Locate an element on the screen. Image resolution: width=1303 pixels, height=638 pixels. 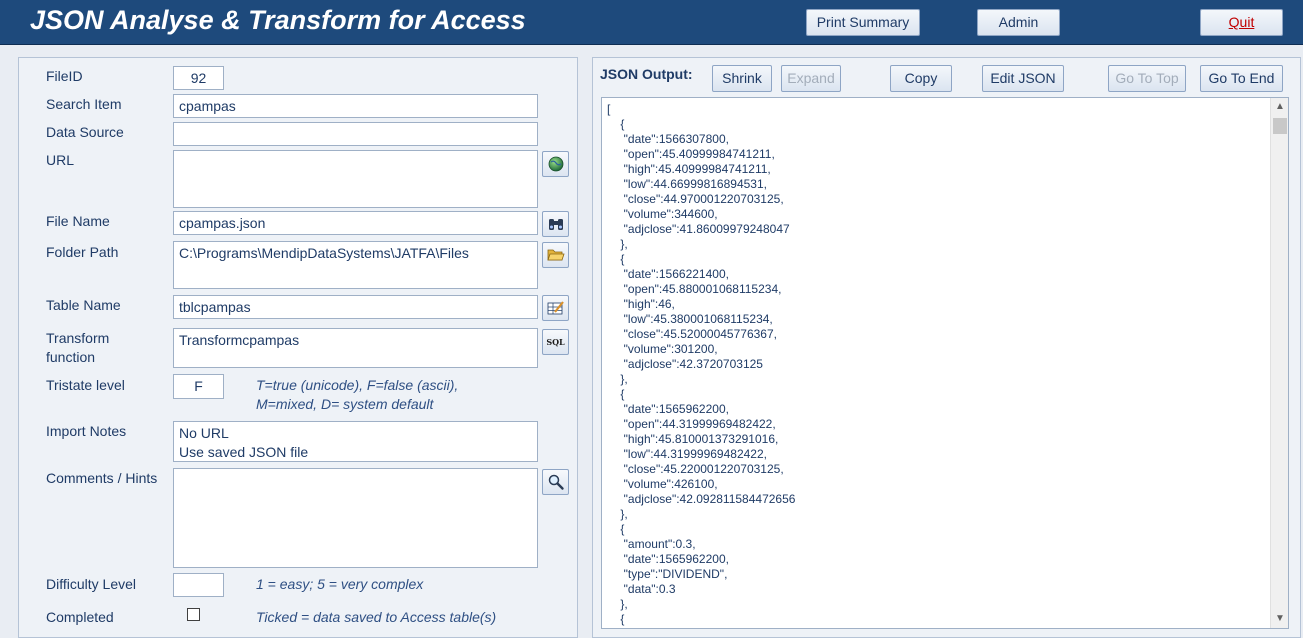
app-title: JSON Analyse & Transform for Access is located at coordinates (278, 20).